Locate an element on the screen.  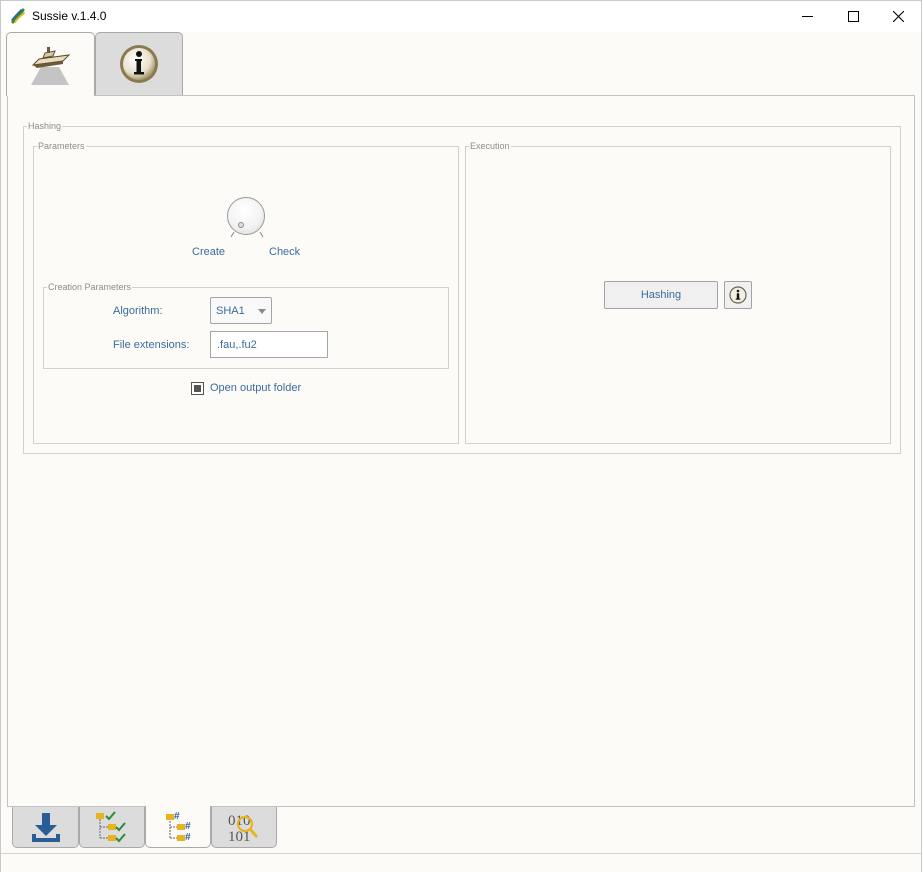
checkbox-checked-mark is located at coordinates (197, 388).